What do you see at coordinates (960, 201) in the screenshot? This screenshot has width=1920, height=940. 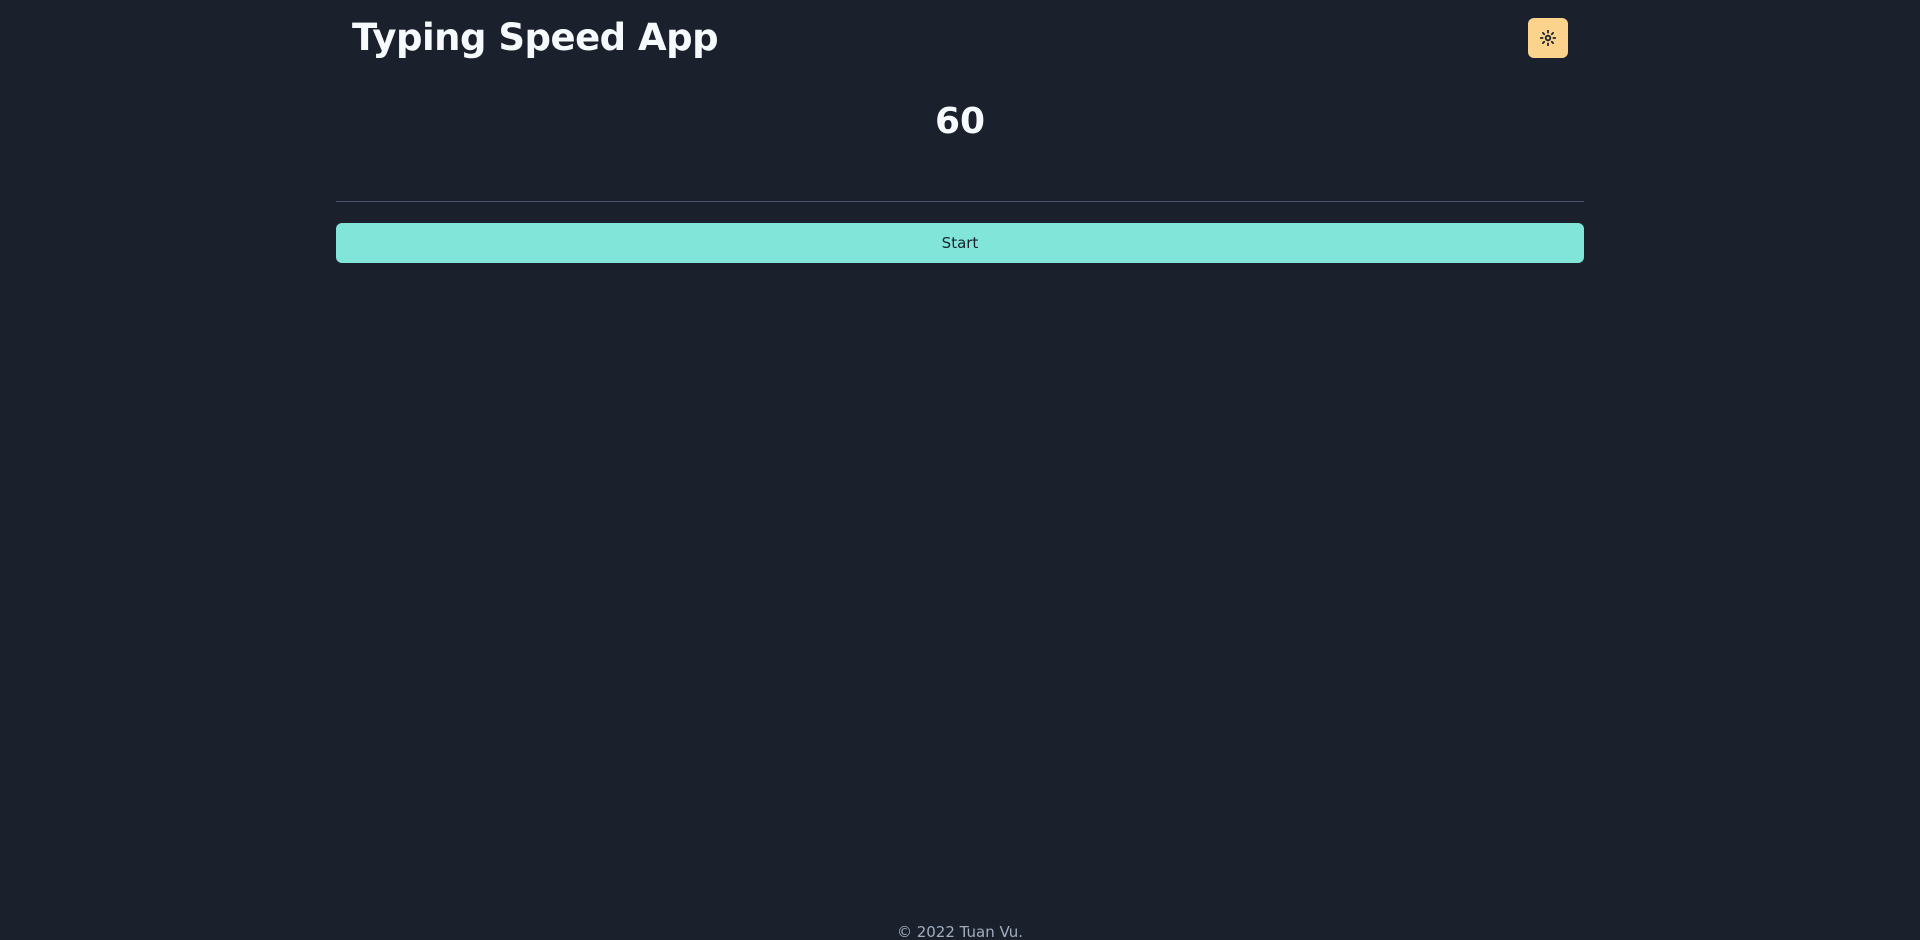 I see `divider` at bounding box center [960, 201].